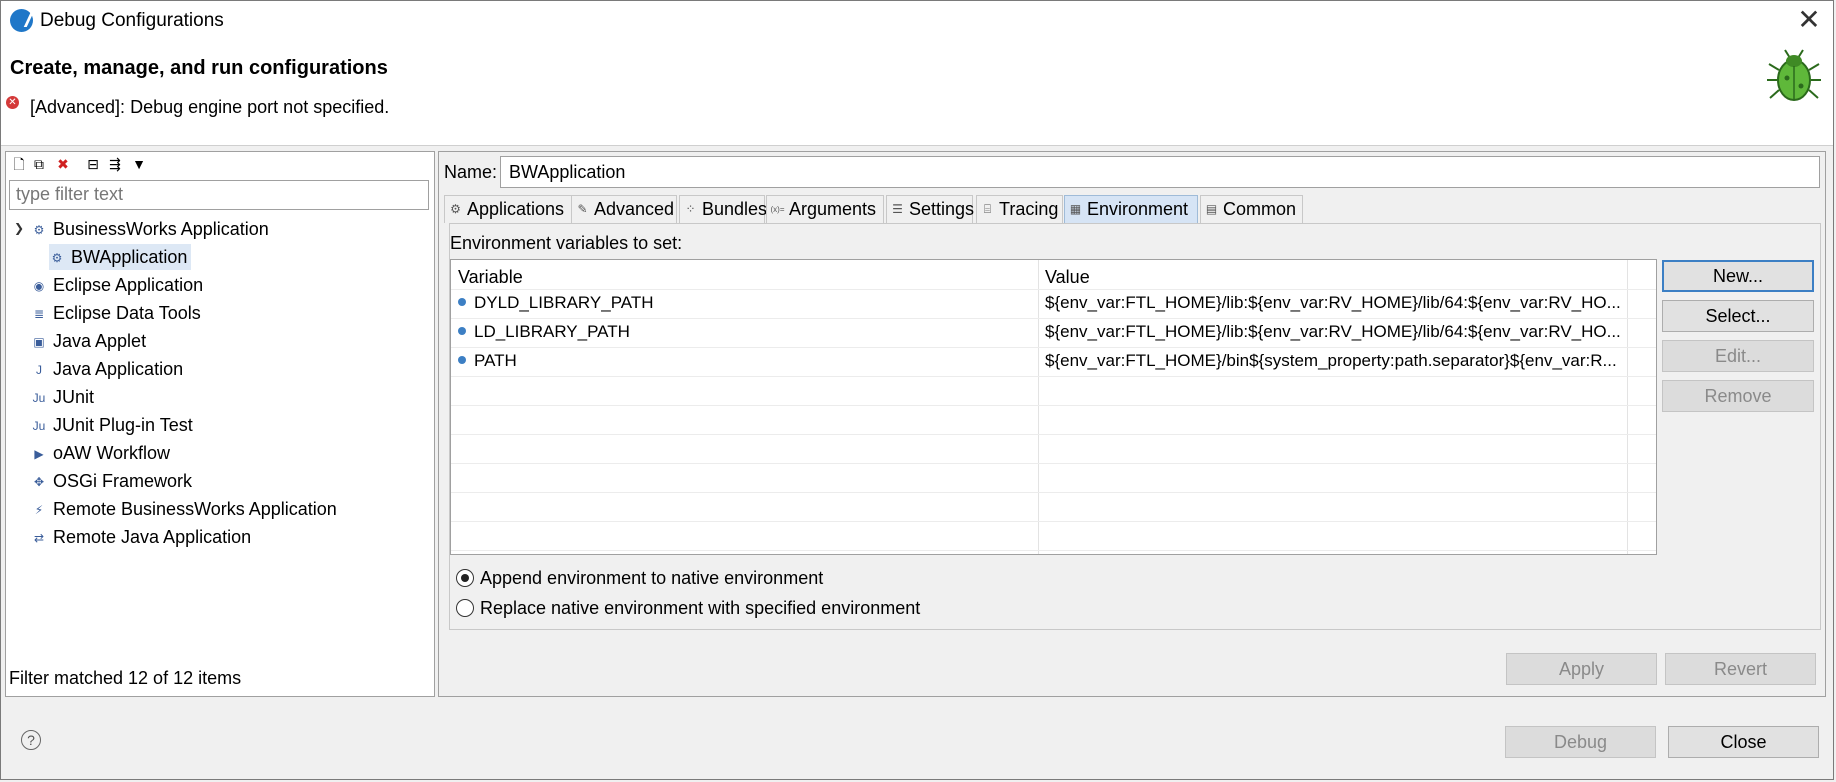 This screenshot has width=1836, height=782. What do you see at coordinates (566, 243) in the screenshot?
I see `env-vars-label: Environment variables to set:` at bounding box center [566, 243].